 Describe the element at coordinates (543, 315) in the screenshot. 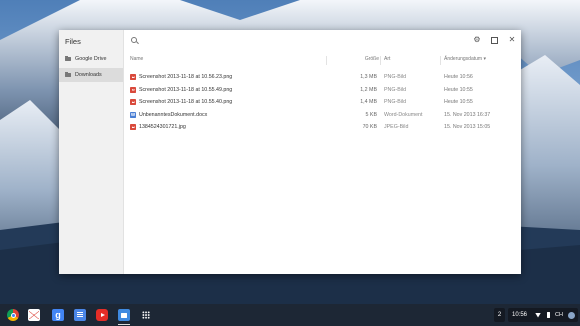

I see `status-tray: 10:56 CH` at that location.